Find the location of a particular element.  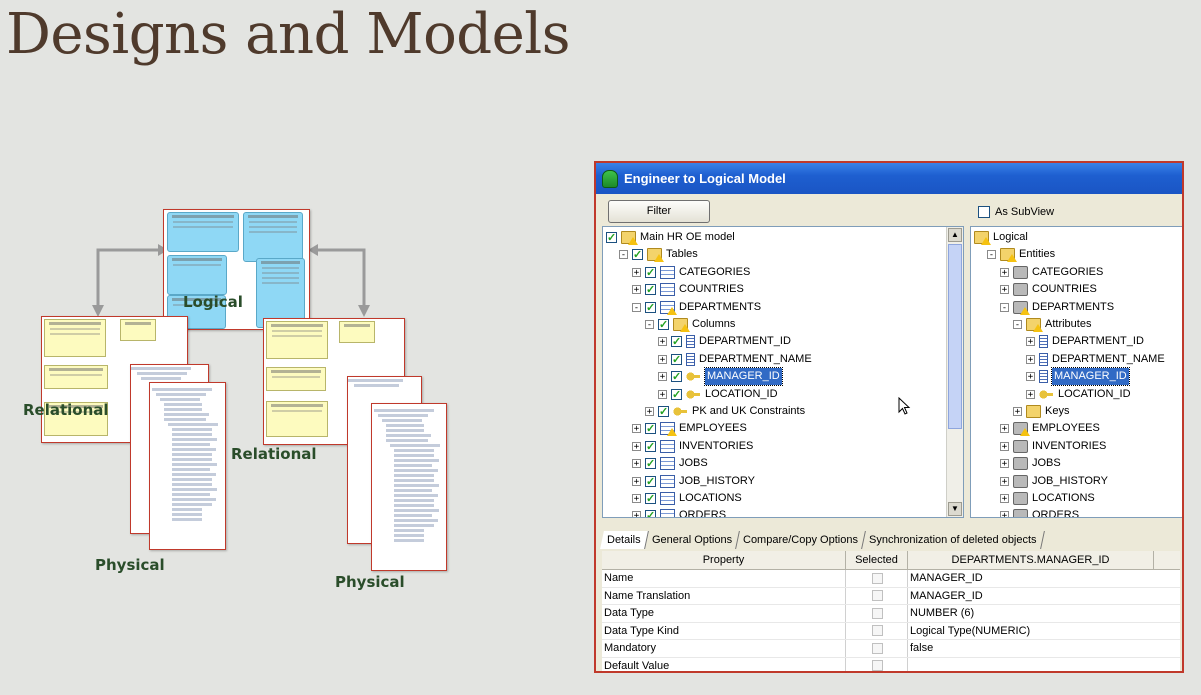

header-selected: Selected is located at coordinates (877, 560).